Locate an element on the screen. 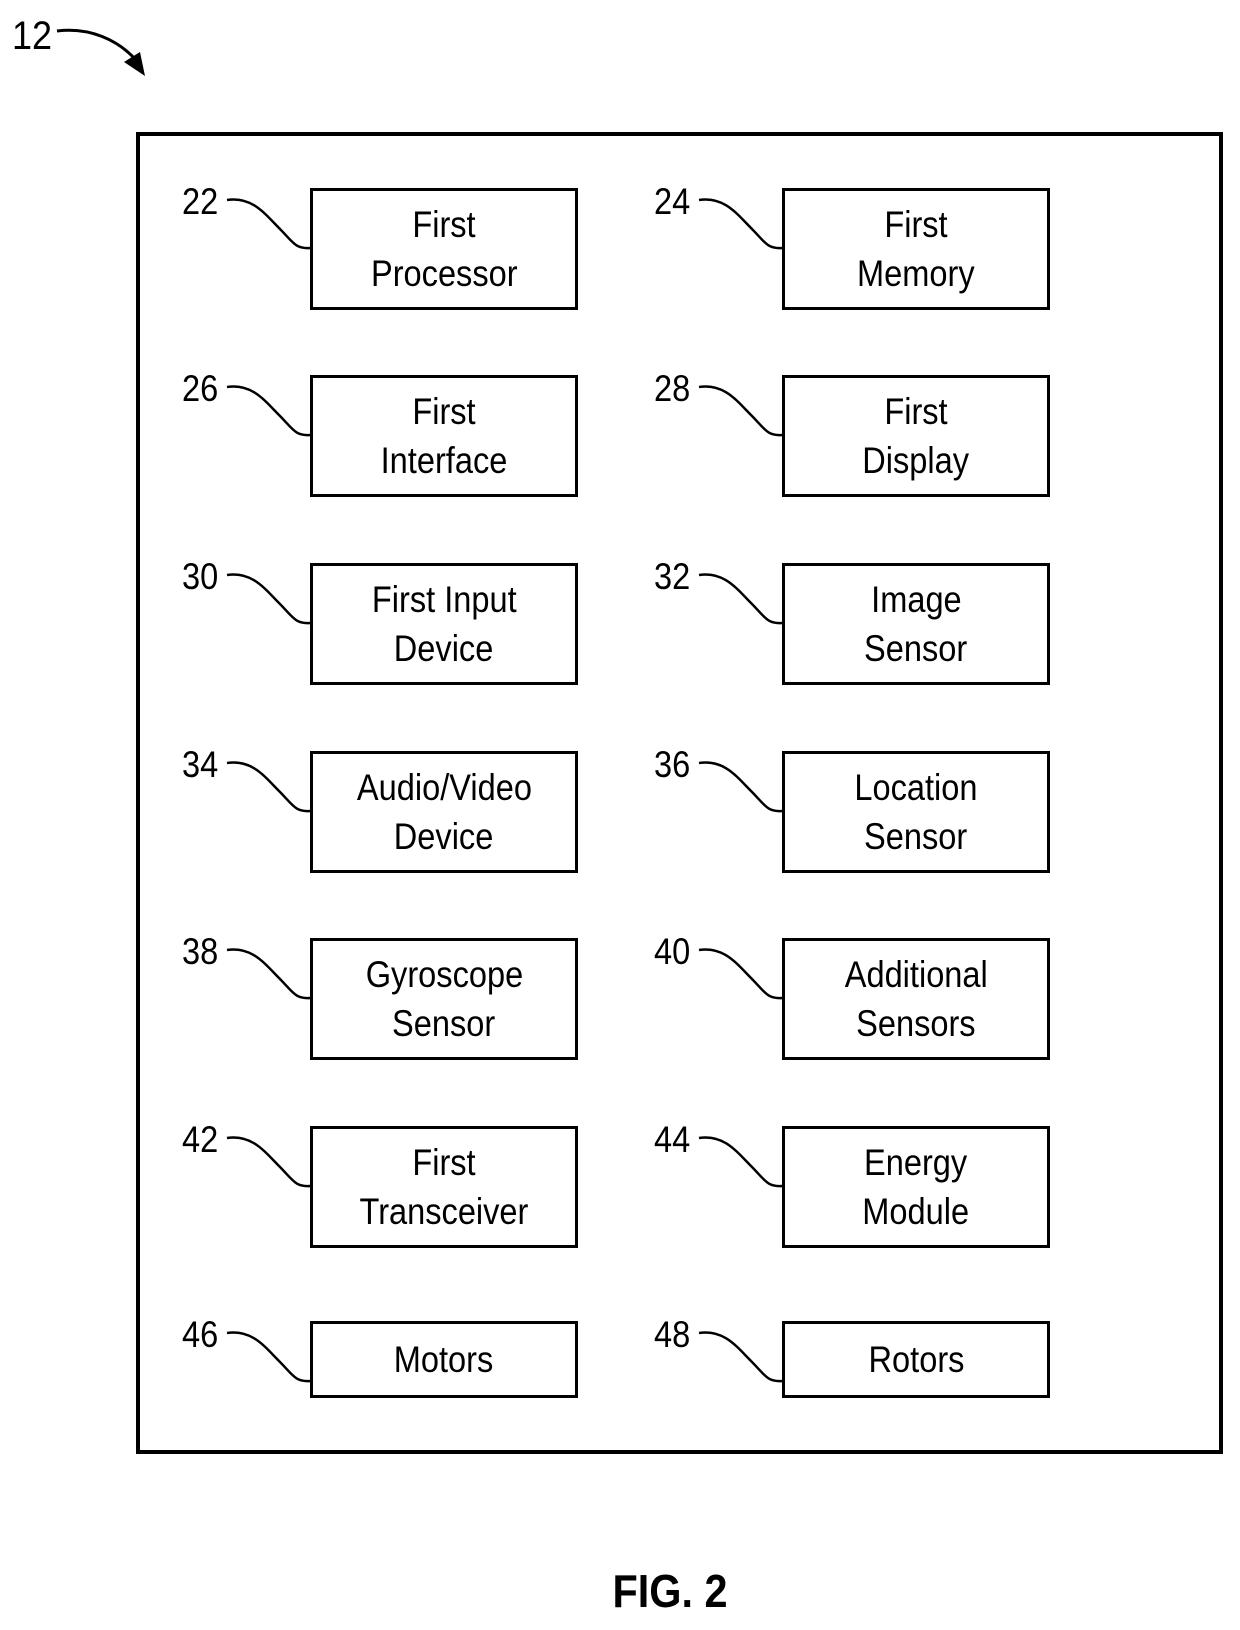 This screenshot has height=1630, width=1240. component-label-line: Motors is located at coordinates (444, 1359).